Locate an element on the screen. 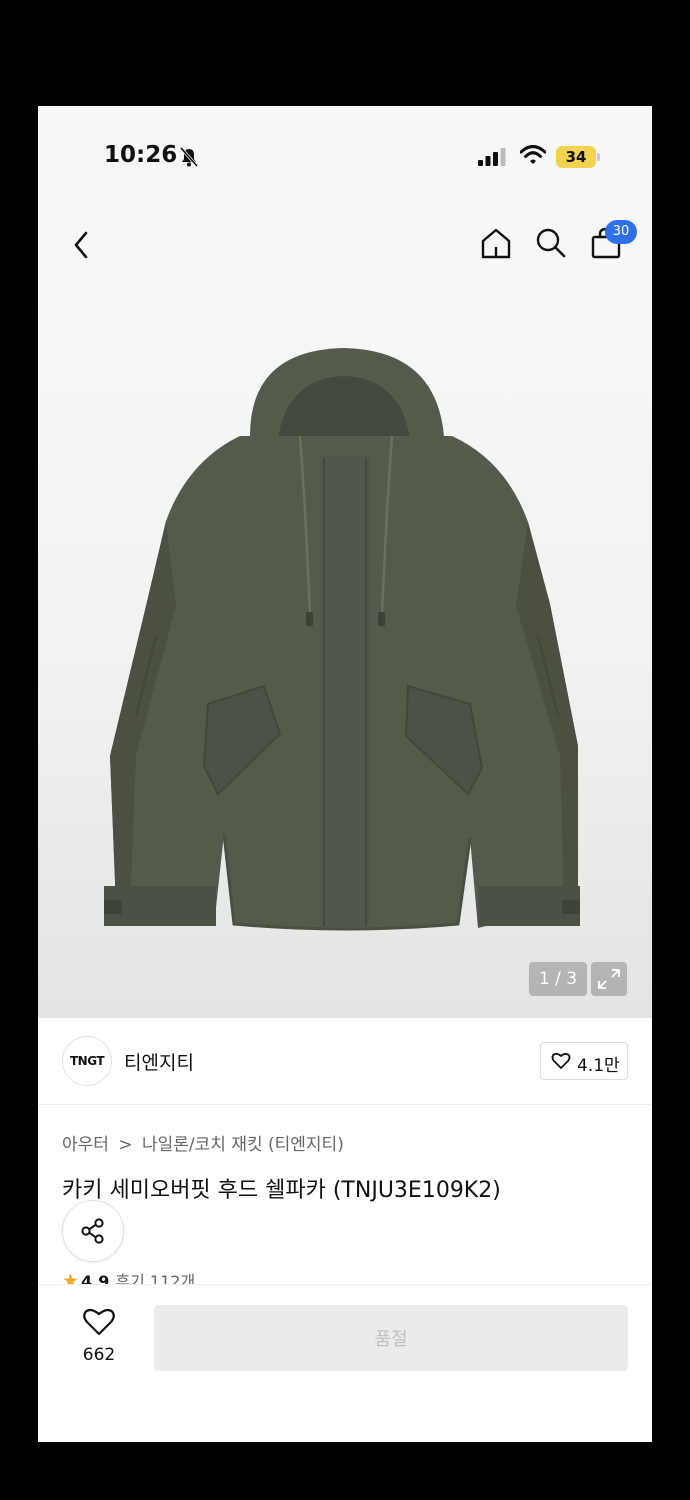 This screenshot has height=1500, width=690. brand-like-count: 4.1만 is located at coordinates (598, 1066).